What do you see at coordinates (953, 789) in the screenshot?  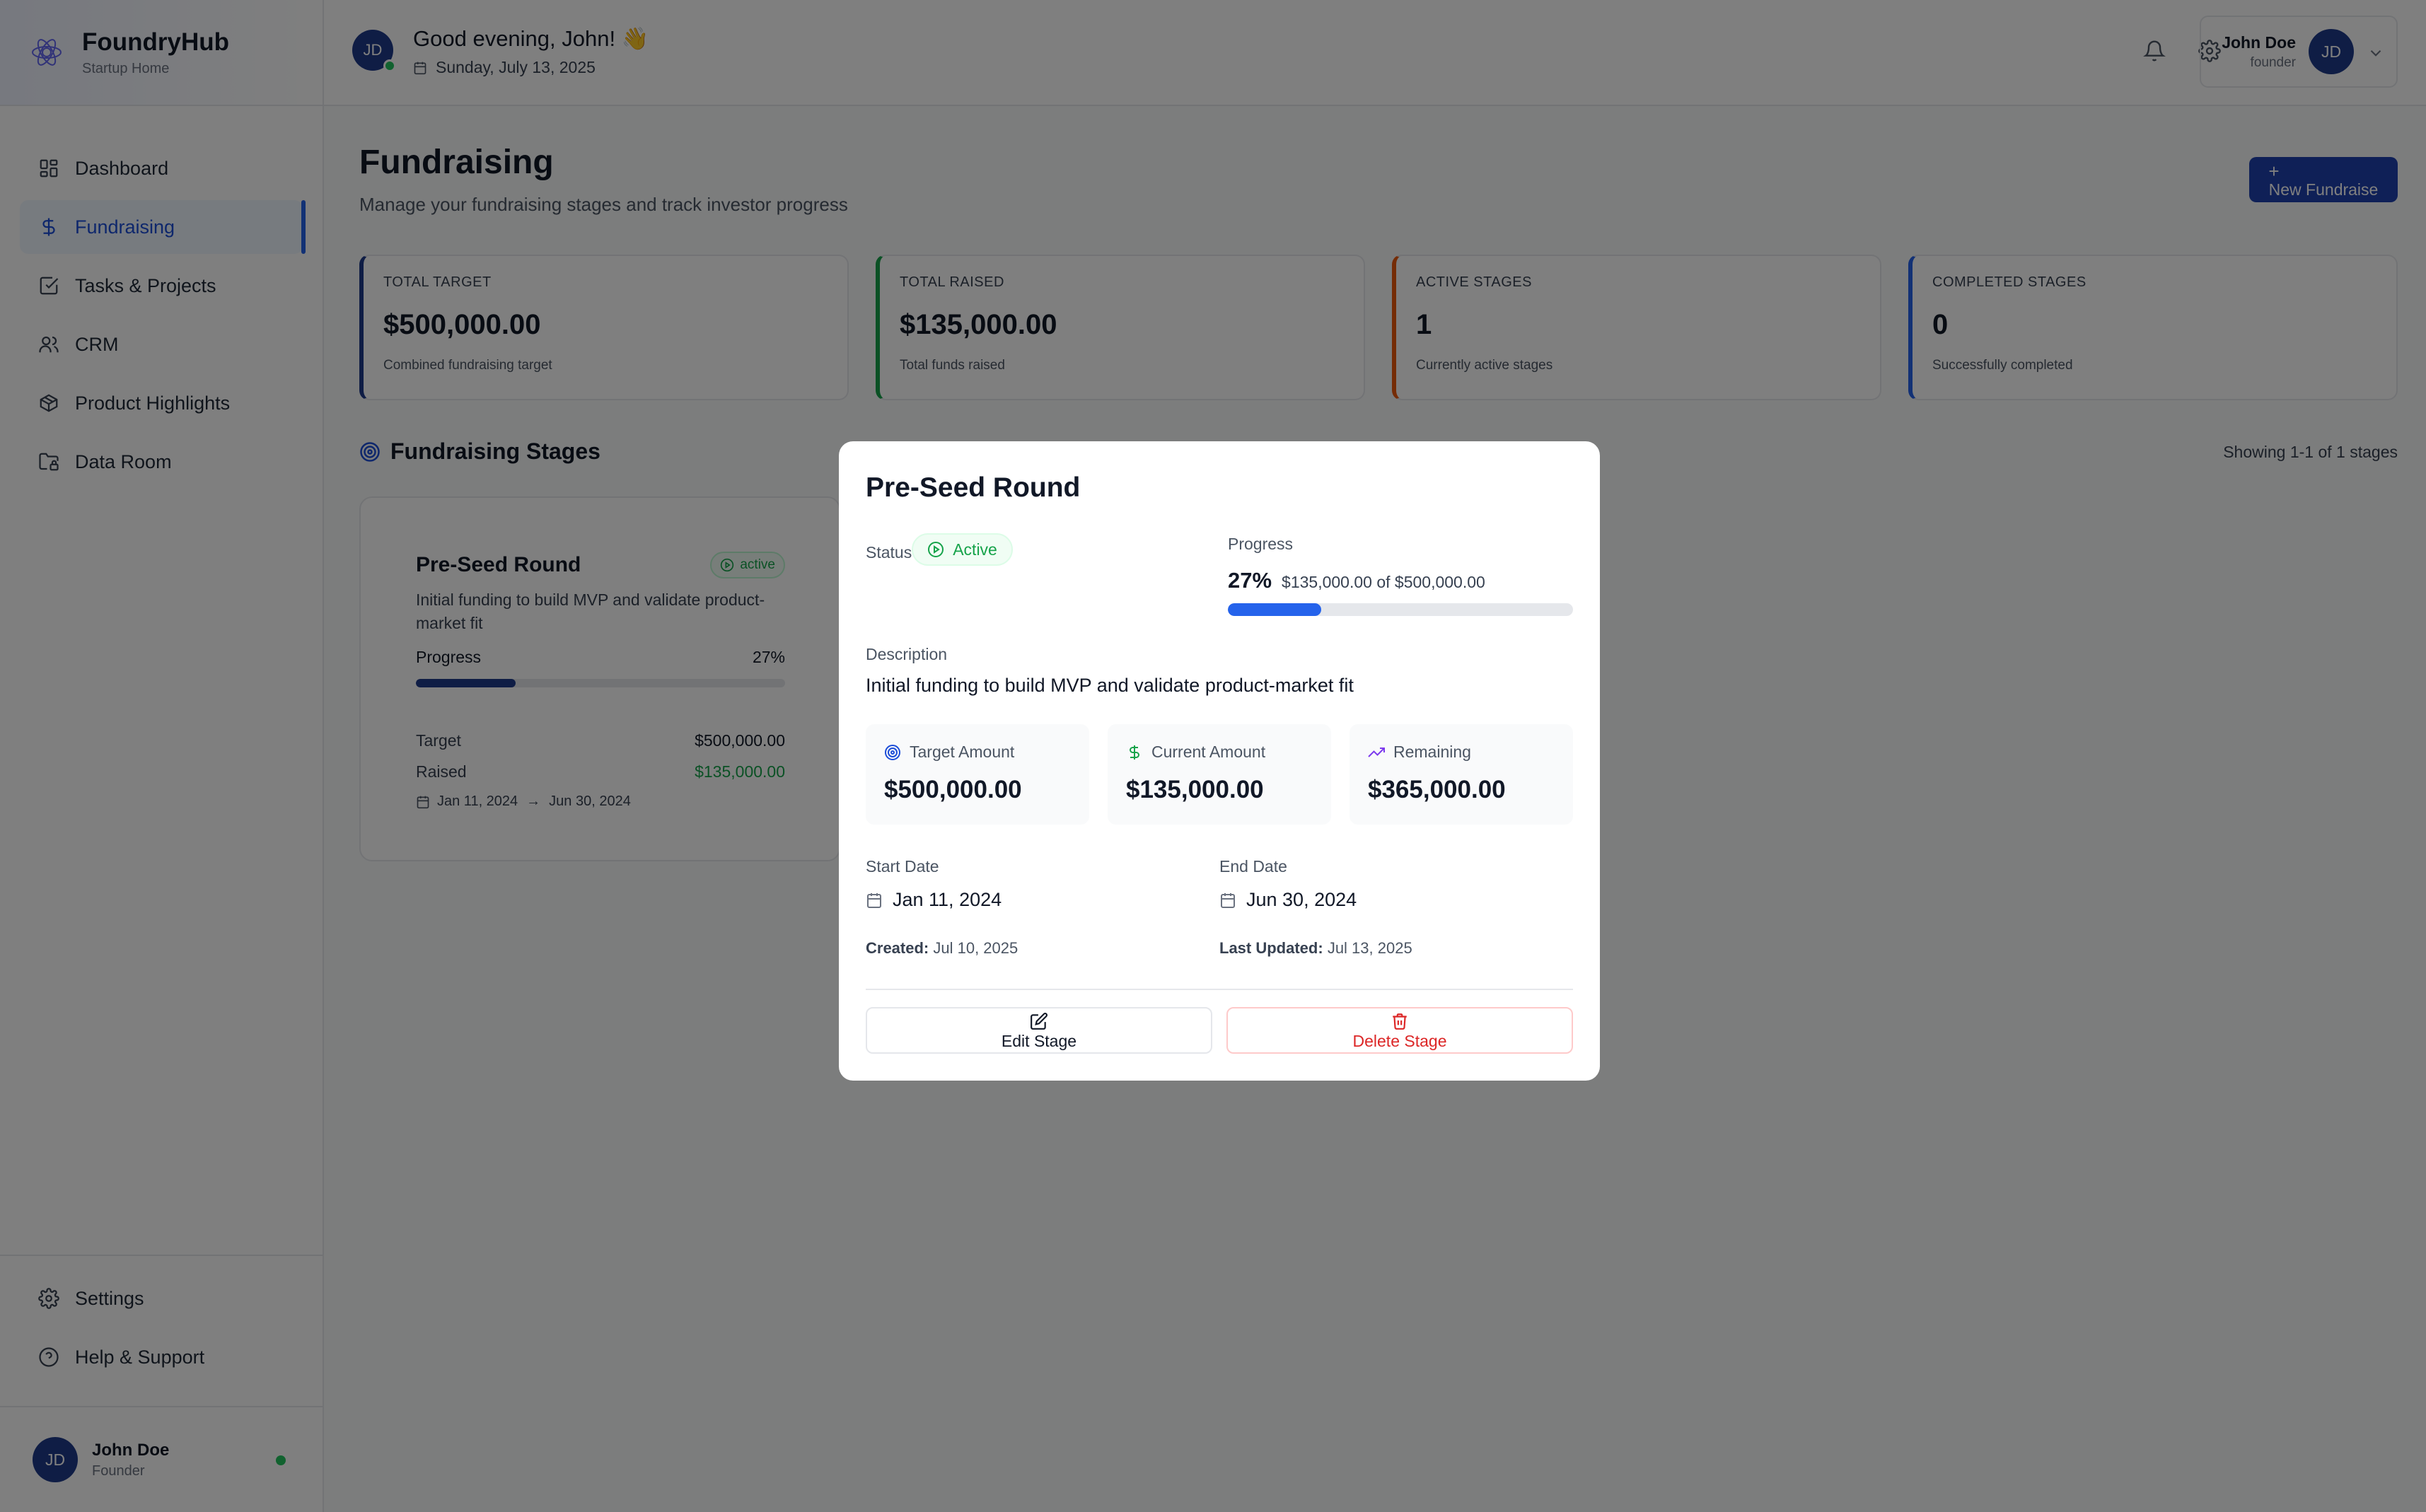 I see `card-value: $500,000.00` at bounding box center [953, 789].